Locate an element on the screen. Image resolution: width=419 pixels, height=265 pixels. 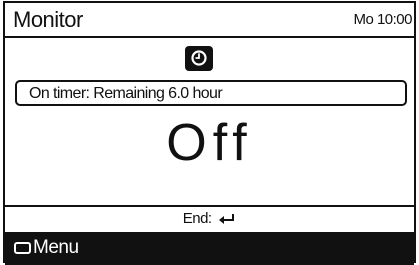
page-title: Monitor is located at coordinates (48, 19).